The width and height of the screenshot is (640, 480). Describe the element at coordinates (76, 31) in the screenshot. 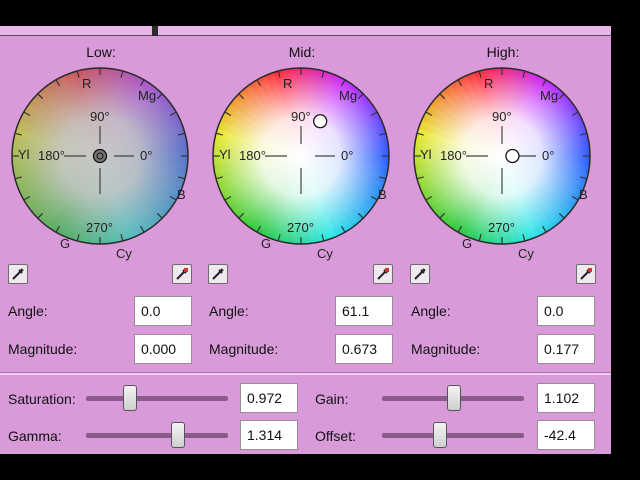

I see `tab-strip-left` at that location.